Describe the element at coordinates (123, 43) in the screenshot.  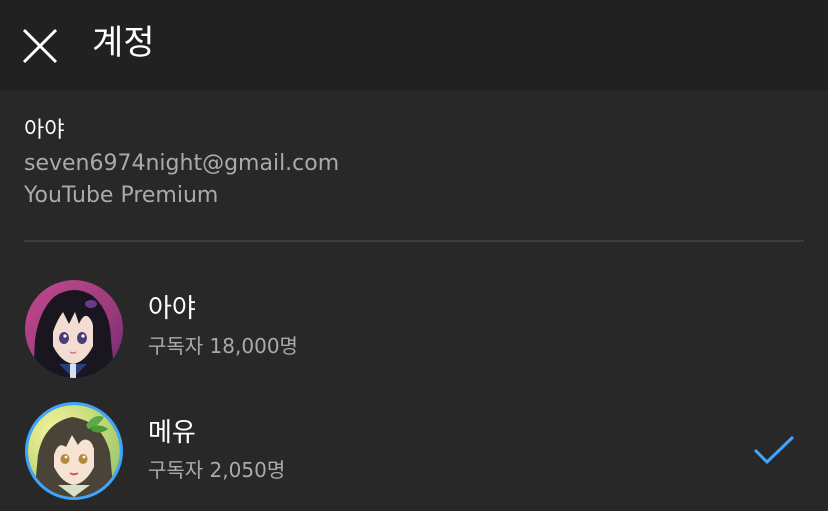
I see `page-title: 계정` at that location.